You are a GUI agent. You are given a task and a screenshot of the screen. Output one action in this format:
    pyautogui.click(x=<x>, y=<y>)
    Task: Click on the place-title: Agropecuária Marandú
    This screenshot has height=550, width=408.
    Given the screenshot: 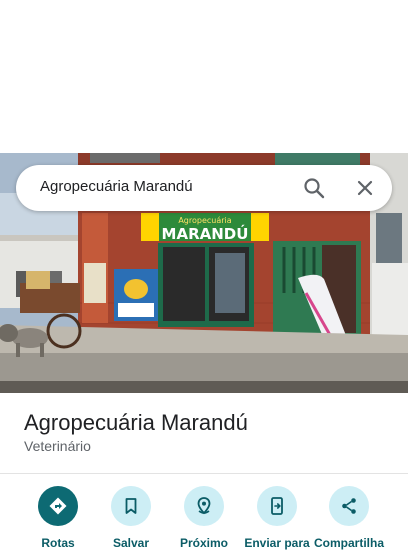 What is the action you would take?
    pyautogui.click(x=136, y=422)
    